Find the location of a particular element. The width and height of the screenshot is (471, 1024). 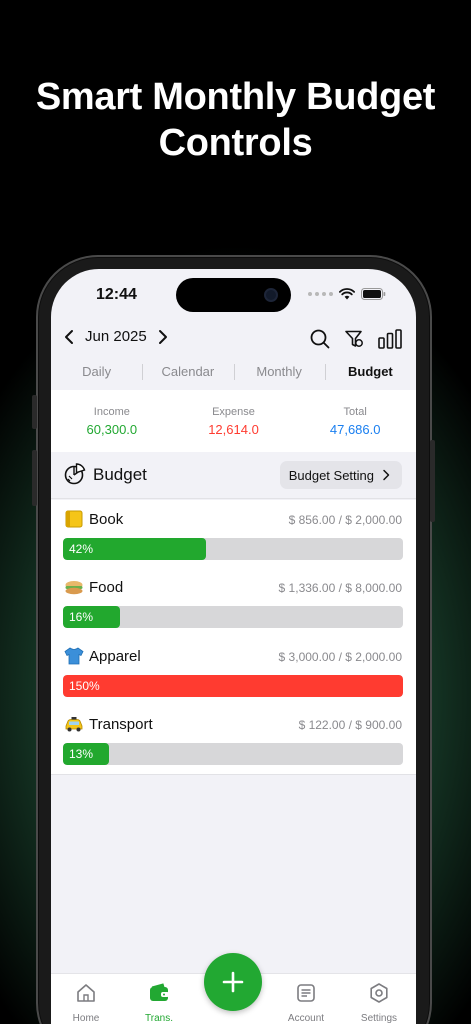

budget-progress-bar: 42% is located at coordinates (233, 549).